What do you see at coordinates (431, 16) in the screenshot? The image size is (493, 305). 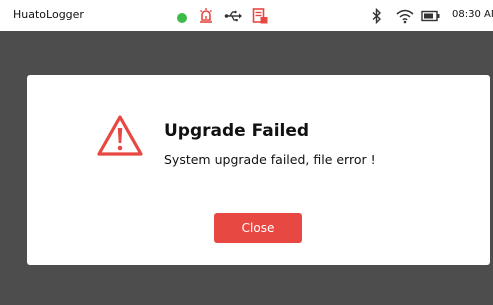 I see `battery-icon` at bounding box center [431, 16].